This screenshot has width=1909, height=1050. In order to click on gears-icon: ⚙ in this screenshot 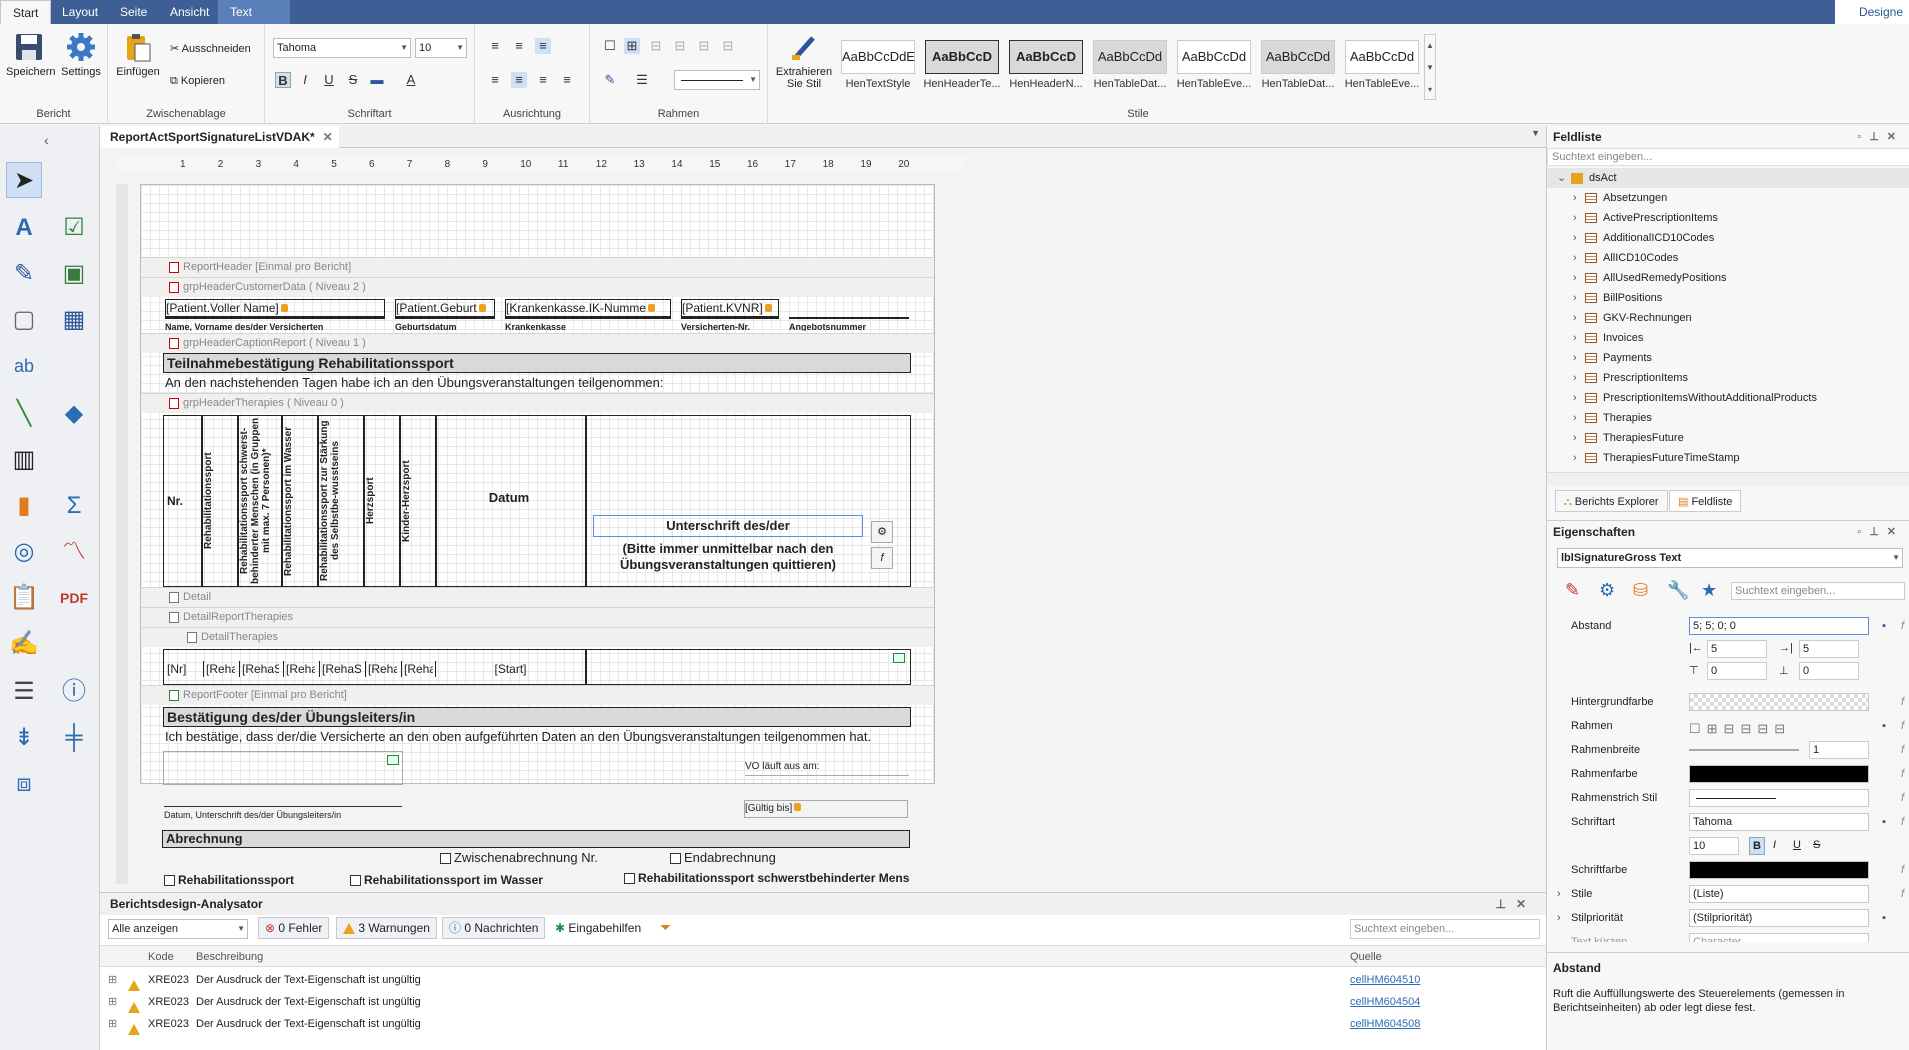, I will do `click(1607, 590)`.